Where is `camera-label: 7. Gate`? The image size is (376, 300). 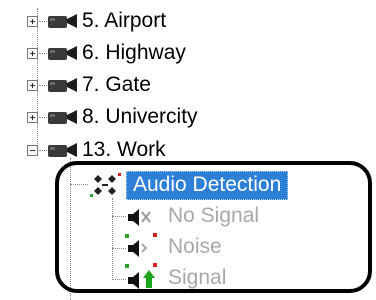
camera-label: 7. Gate is located at coordinates (116, 84).